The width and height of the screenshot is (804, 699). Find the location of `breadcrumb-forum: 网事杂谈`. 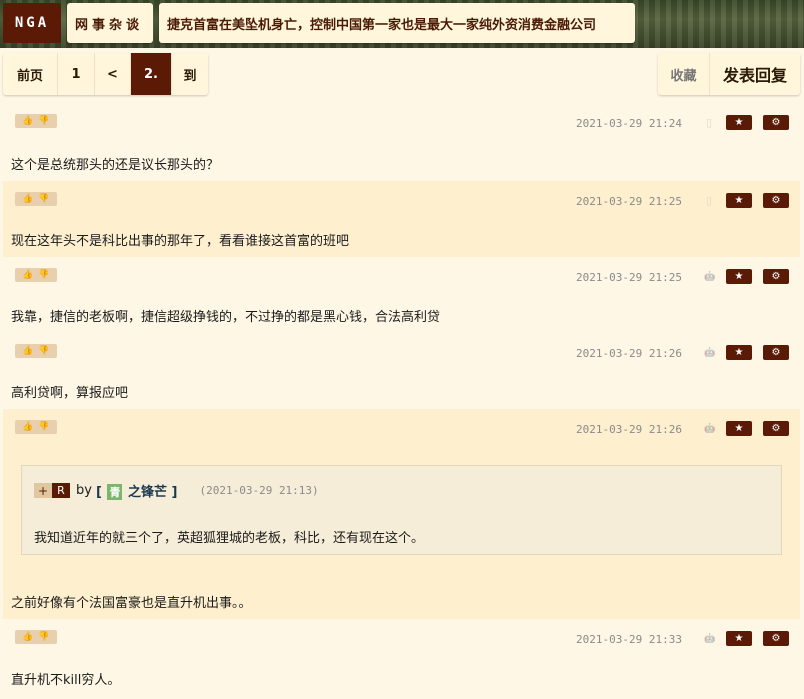

breadcrumb-forum: 网事杂谈 is located at coordinates (110, 23).